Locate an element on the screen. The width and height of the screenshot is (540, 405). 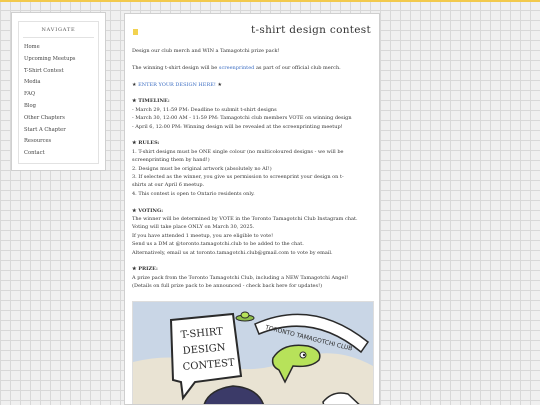
nav-item-tshirt-contest: T-Shirt Contest is located at coordinates (61, 72).